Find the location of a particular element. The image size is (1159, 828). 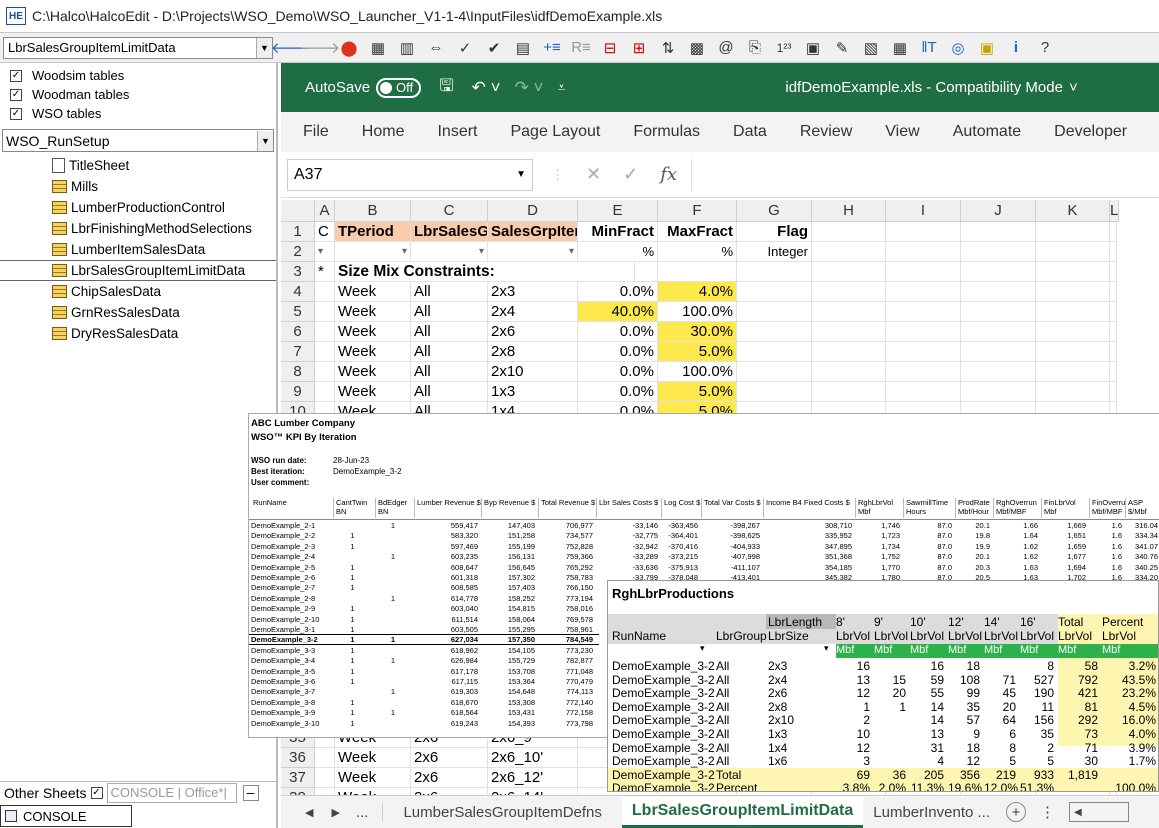

check-icon: ✔ is located at coordinates (494, 48).